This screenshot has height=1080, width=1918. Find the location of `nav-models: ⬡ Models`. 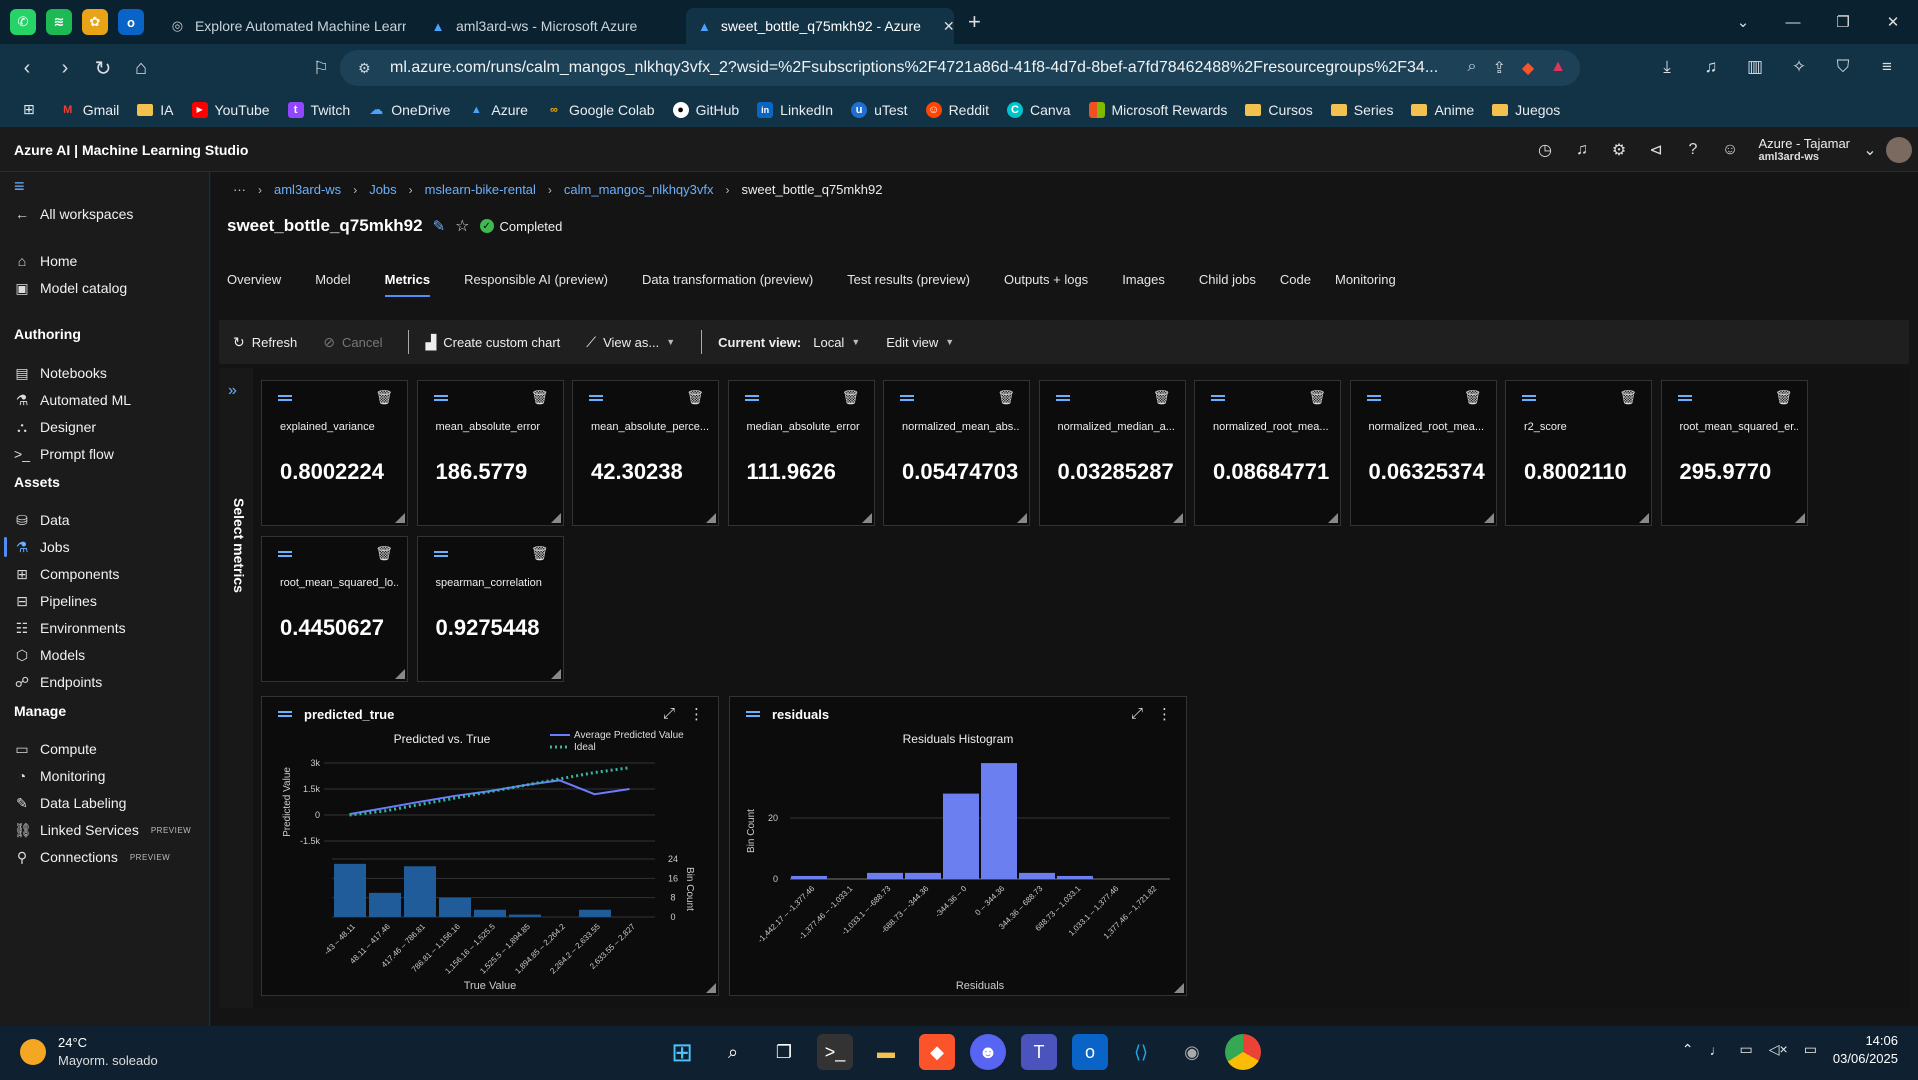

nav-models: ⬡ Models is located at coordinates (49, 655).